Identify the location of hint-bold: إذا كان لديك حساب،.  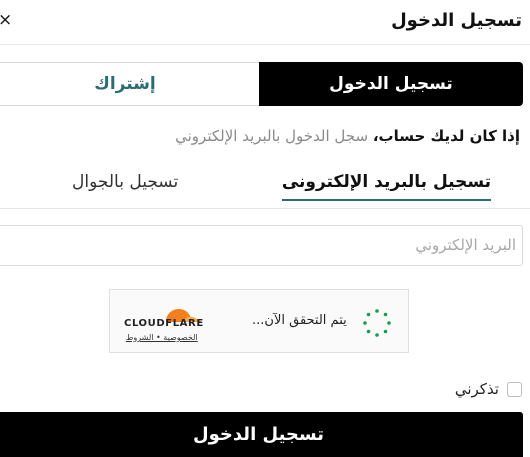
(446, 136).